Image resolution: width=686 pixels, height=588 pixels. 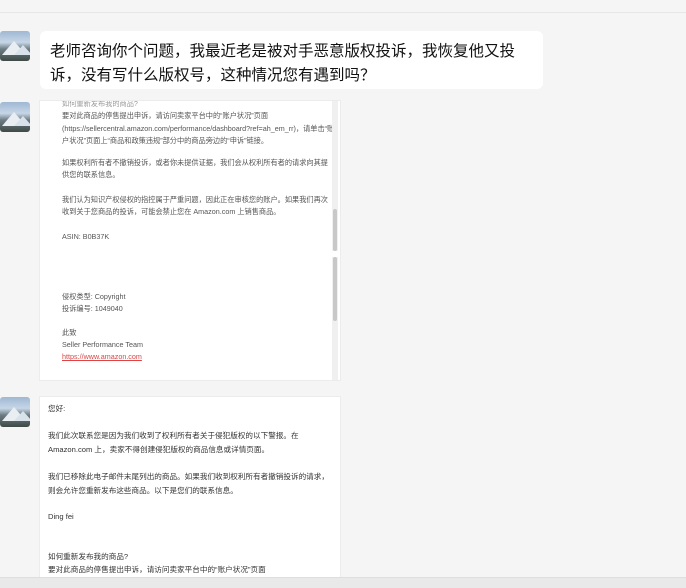 I want to click on doc-text-line: Seller Performance Team, so click(x=102, y=344).